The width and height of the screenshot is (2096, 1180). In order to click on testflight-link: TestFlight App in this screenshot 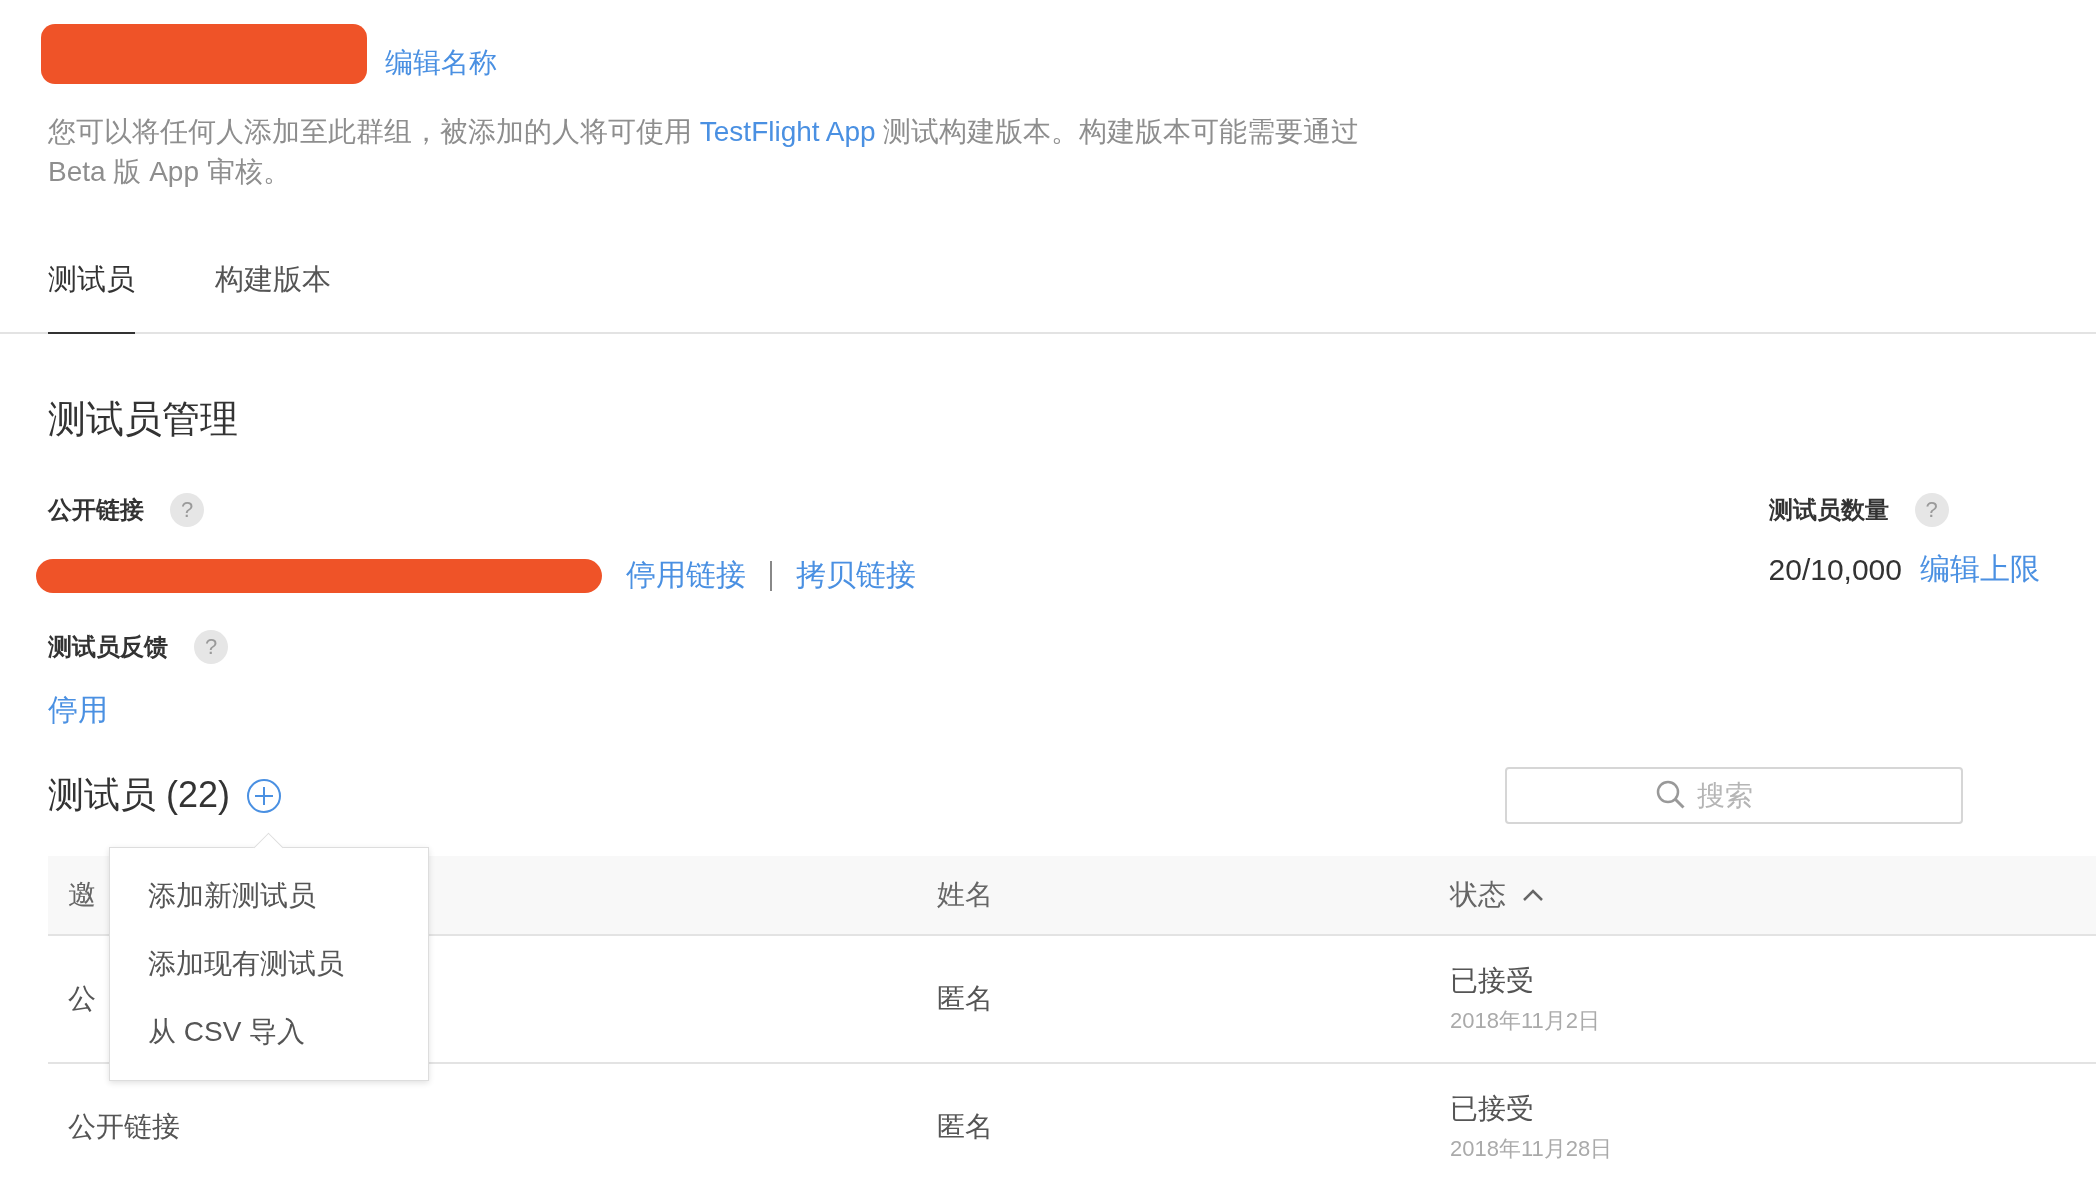, I will do `click(787, 131)`.